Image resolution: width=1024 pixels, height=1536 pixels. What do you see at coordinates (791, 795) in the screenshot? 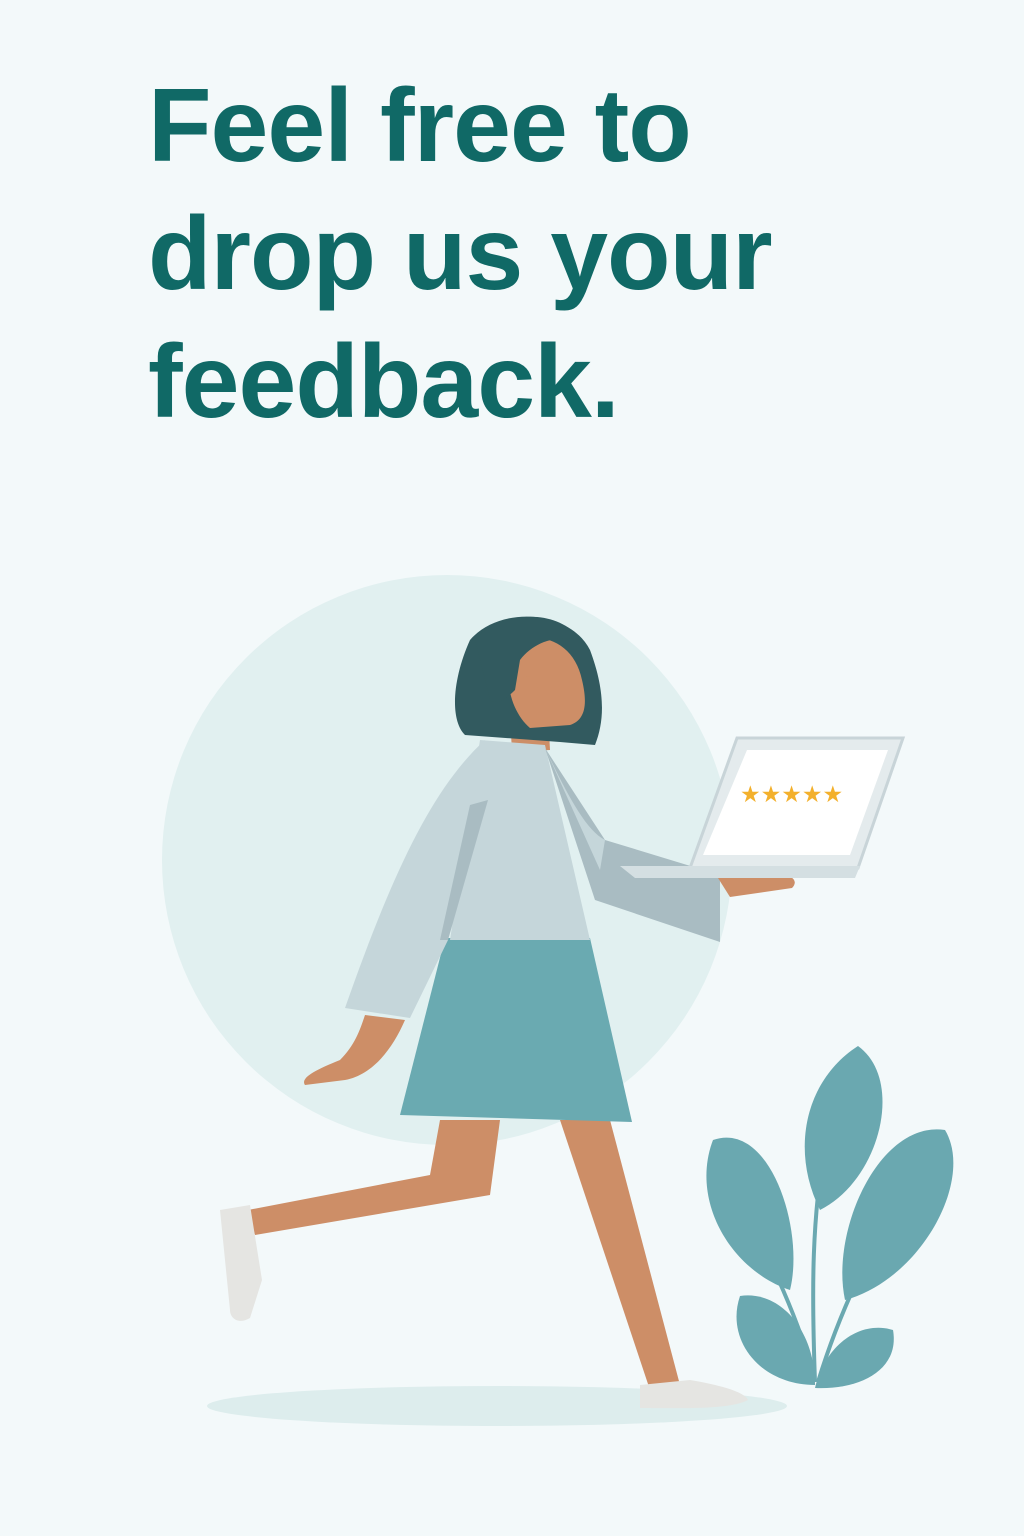
I see `star-rating: ★★★★★` at bounding box center [791, 795].